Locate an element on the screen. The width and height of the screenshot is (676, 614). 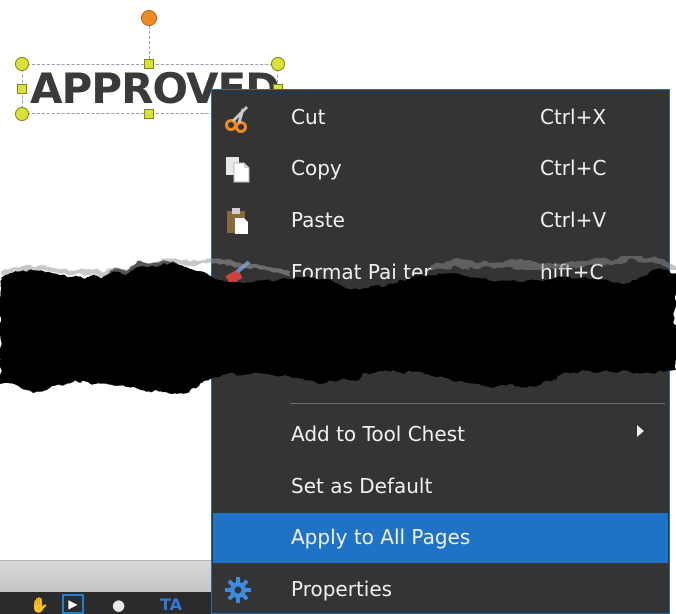
menu-item-shortcut: Ctrl+V is located at coordinates (573, 220).